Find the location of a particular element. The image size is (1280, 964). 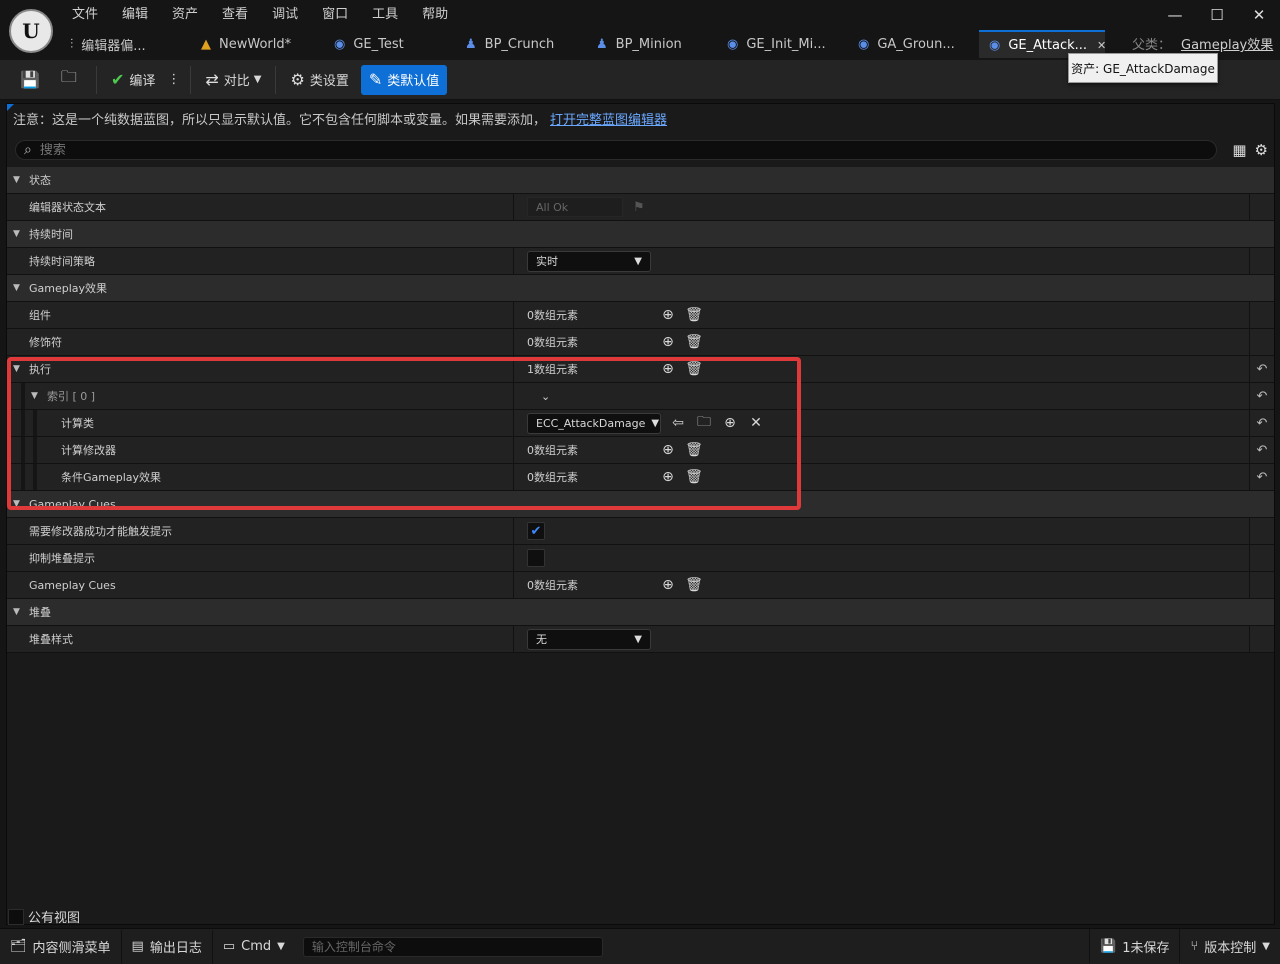

property-stacking-type: 堆叠样式 无 ▼ is located at coordinates (640, 639).